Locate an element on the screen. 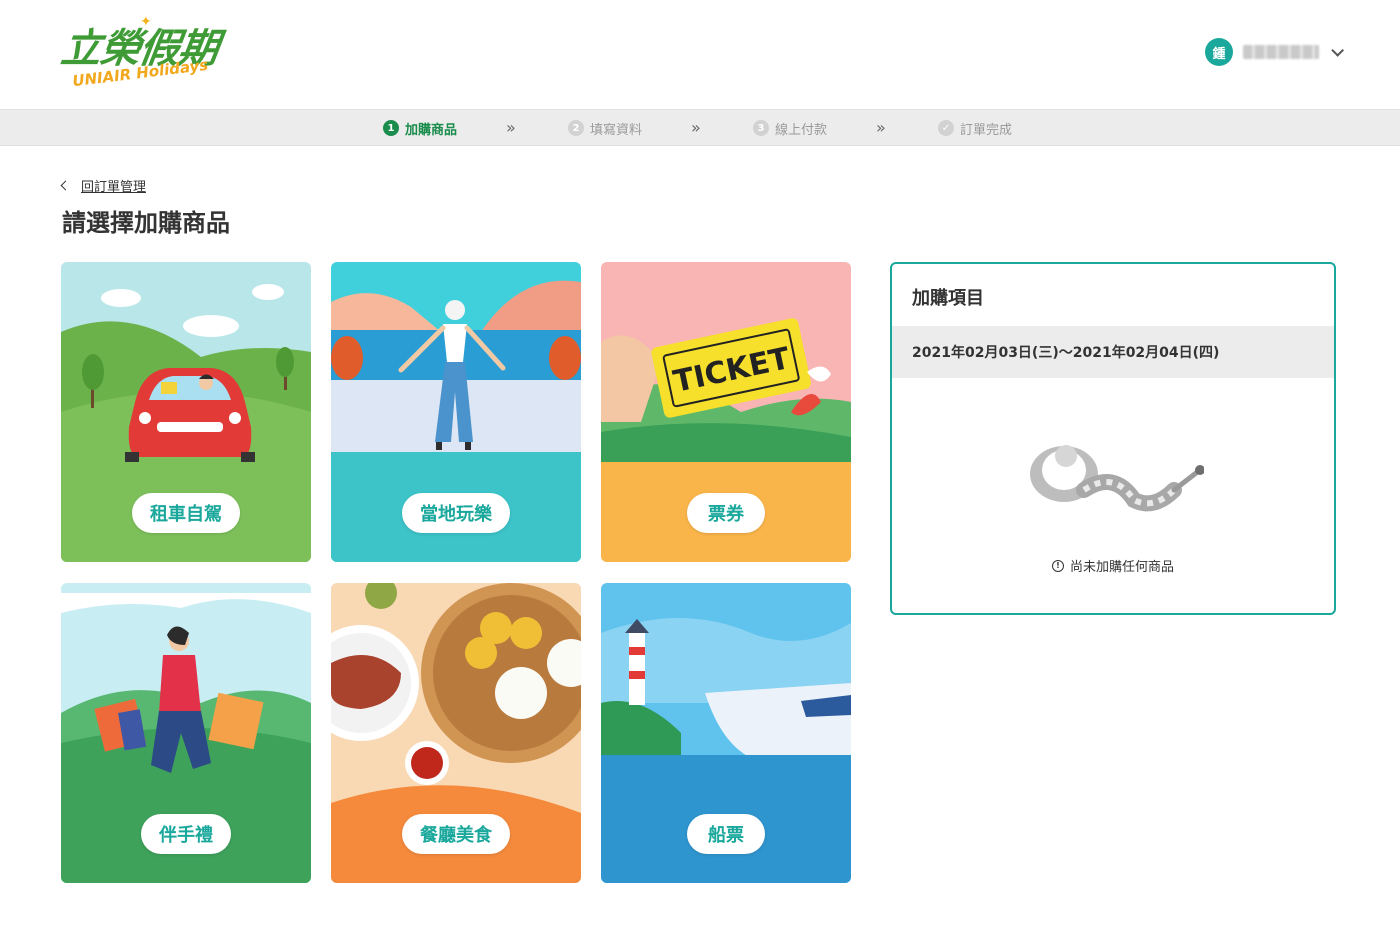 This screenshot has width=1400, height=926. step-label: 加購商品 is located at coordinates (431, 130).